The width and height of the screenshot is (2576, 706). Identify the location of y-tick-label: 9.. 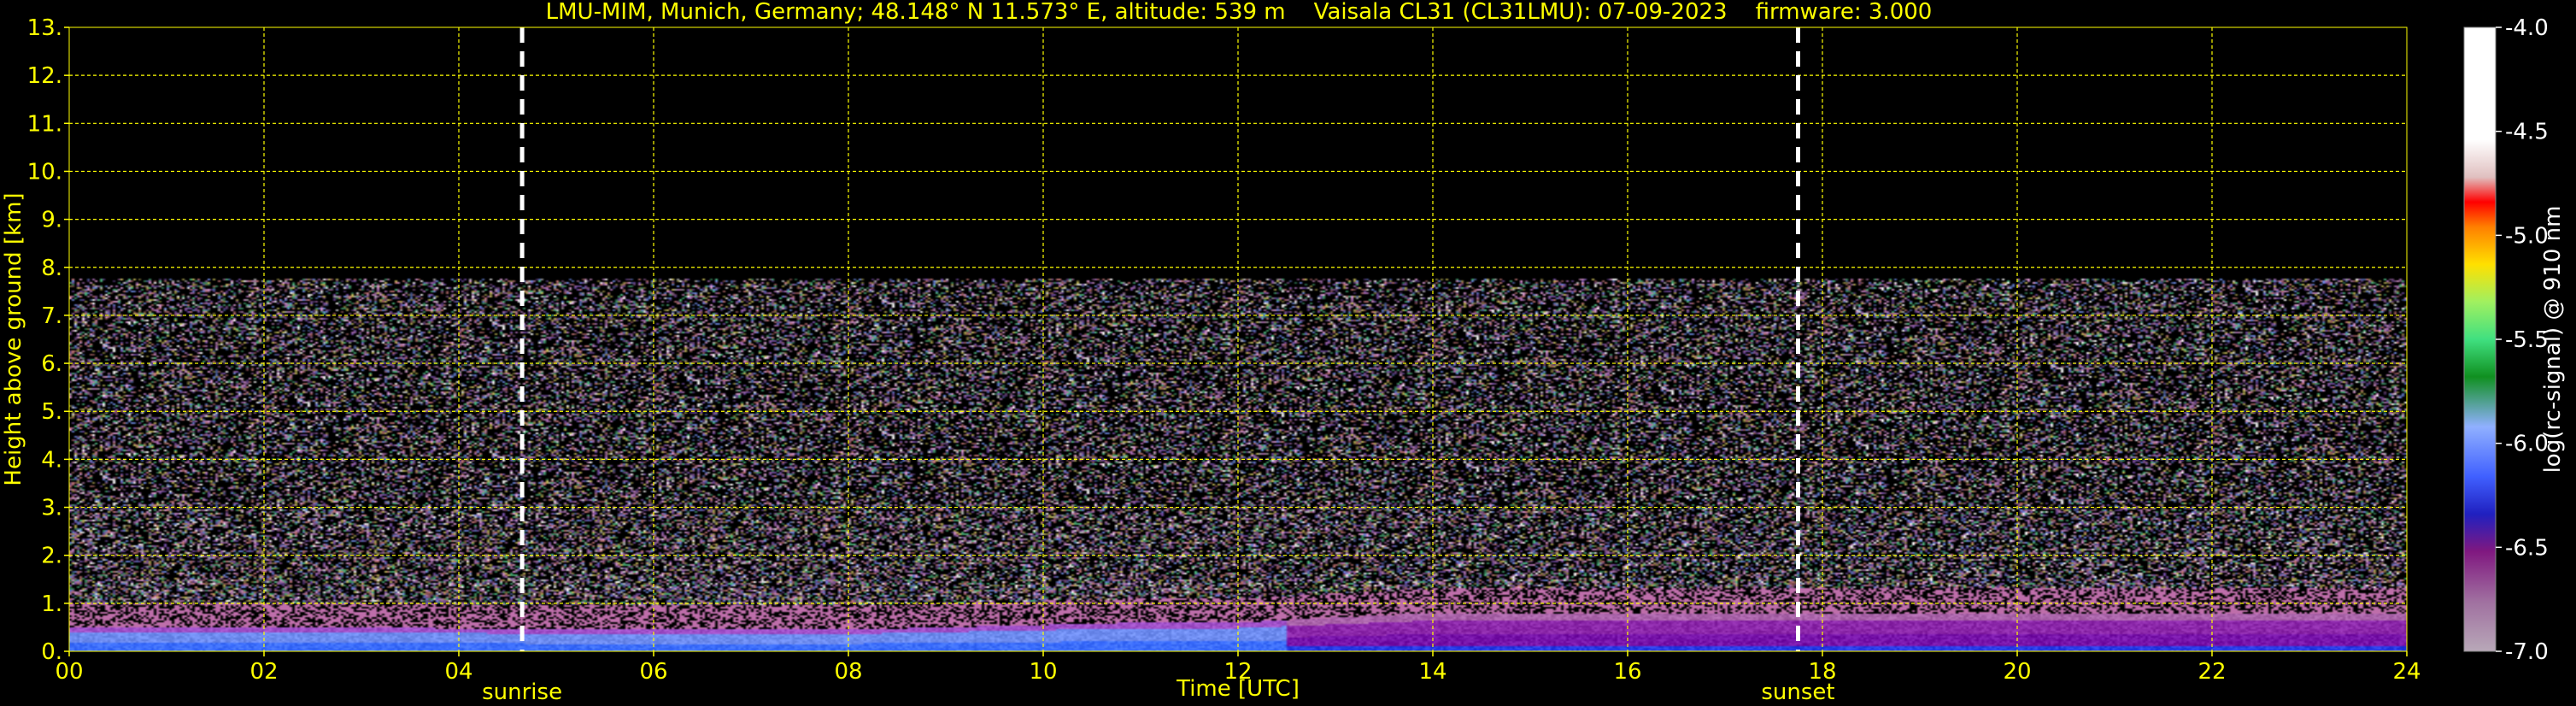
(51, 220).